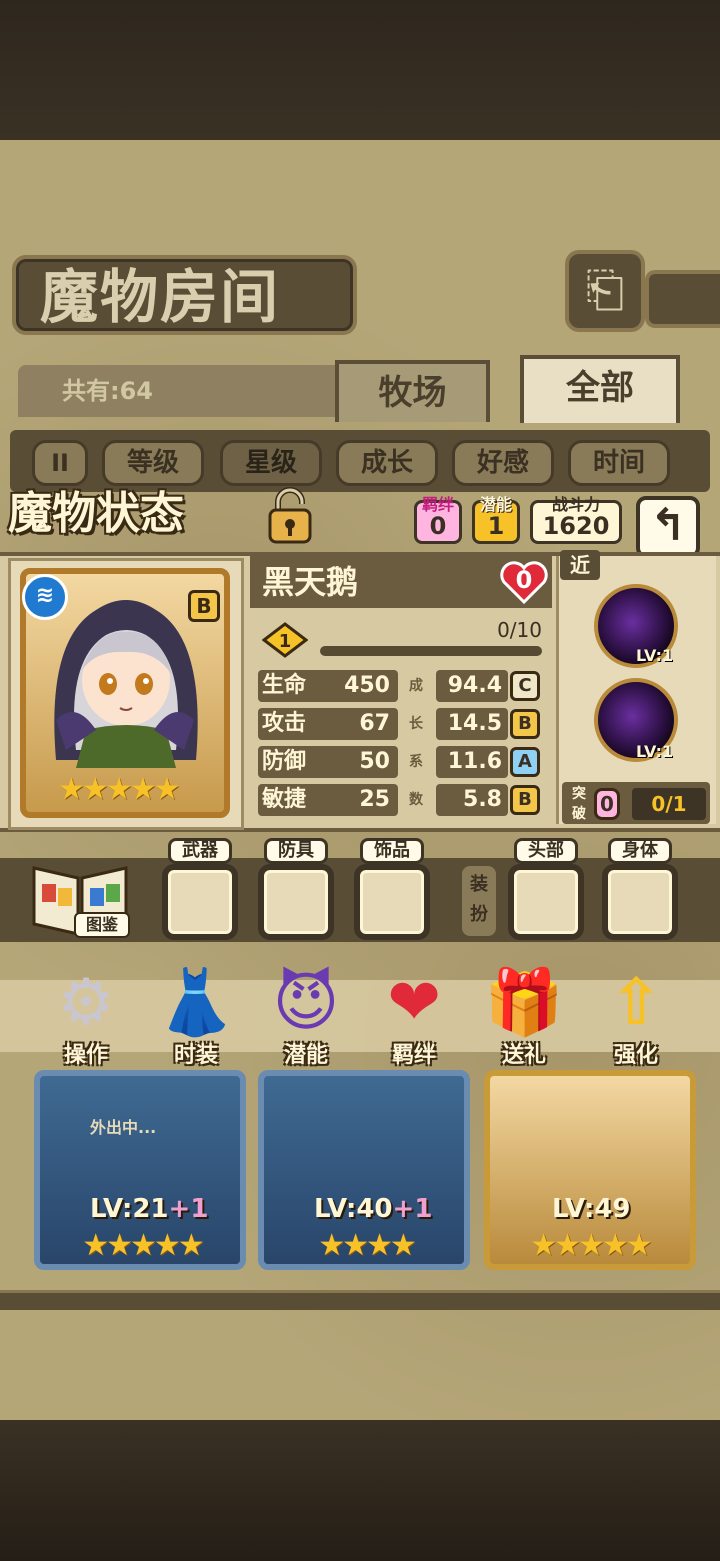  What do you see at coordinates (669, 804) in the screenshot?
I see `breakthrough-progress: 0/1` at bounding box center [669, 804].